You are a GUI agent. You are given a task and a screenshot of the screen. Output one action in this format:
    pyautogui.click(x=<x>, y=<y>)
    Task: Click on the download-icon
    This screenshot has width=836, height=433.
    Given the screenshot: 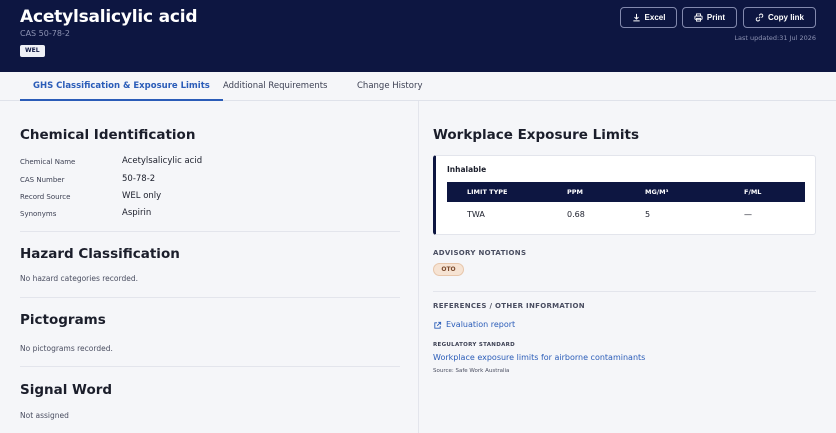 What is the action you would take?
    pyautogui.click(x=636, y=17)
    